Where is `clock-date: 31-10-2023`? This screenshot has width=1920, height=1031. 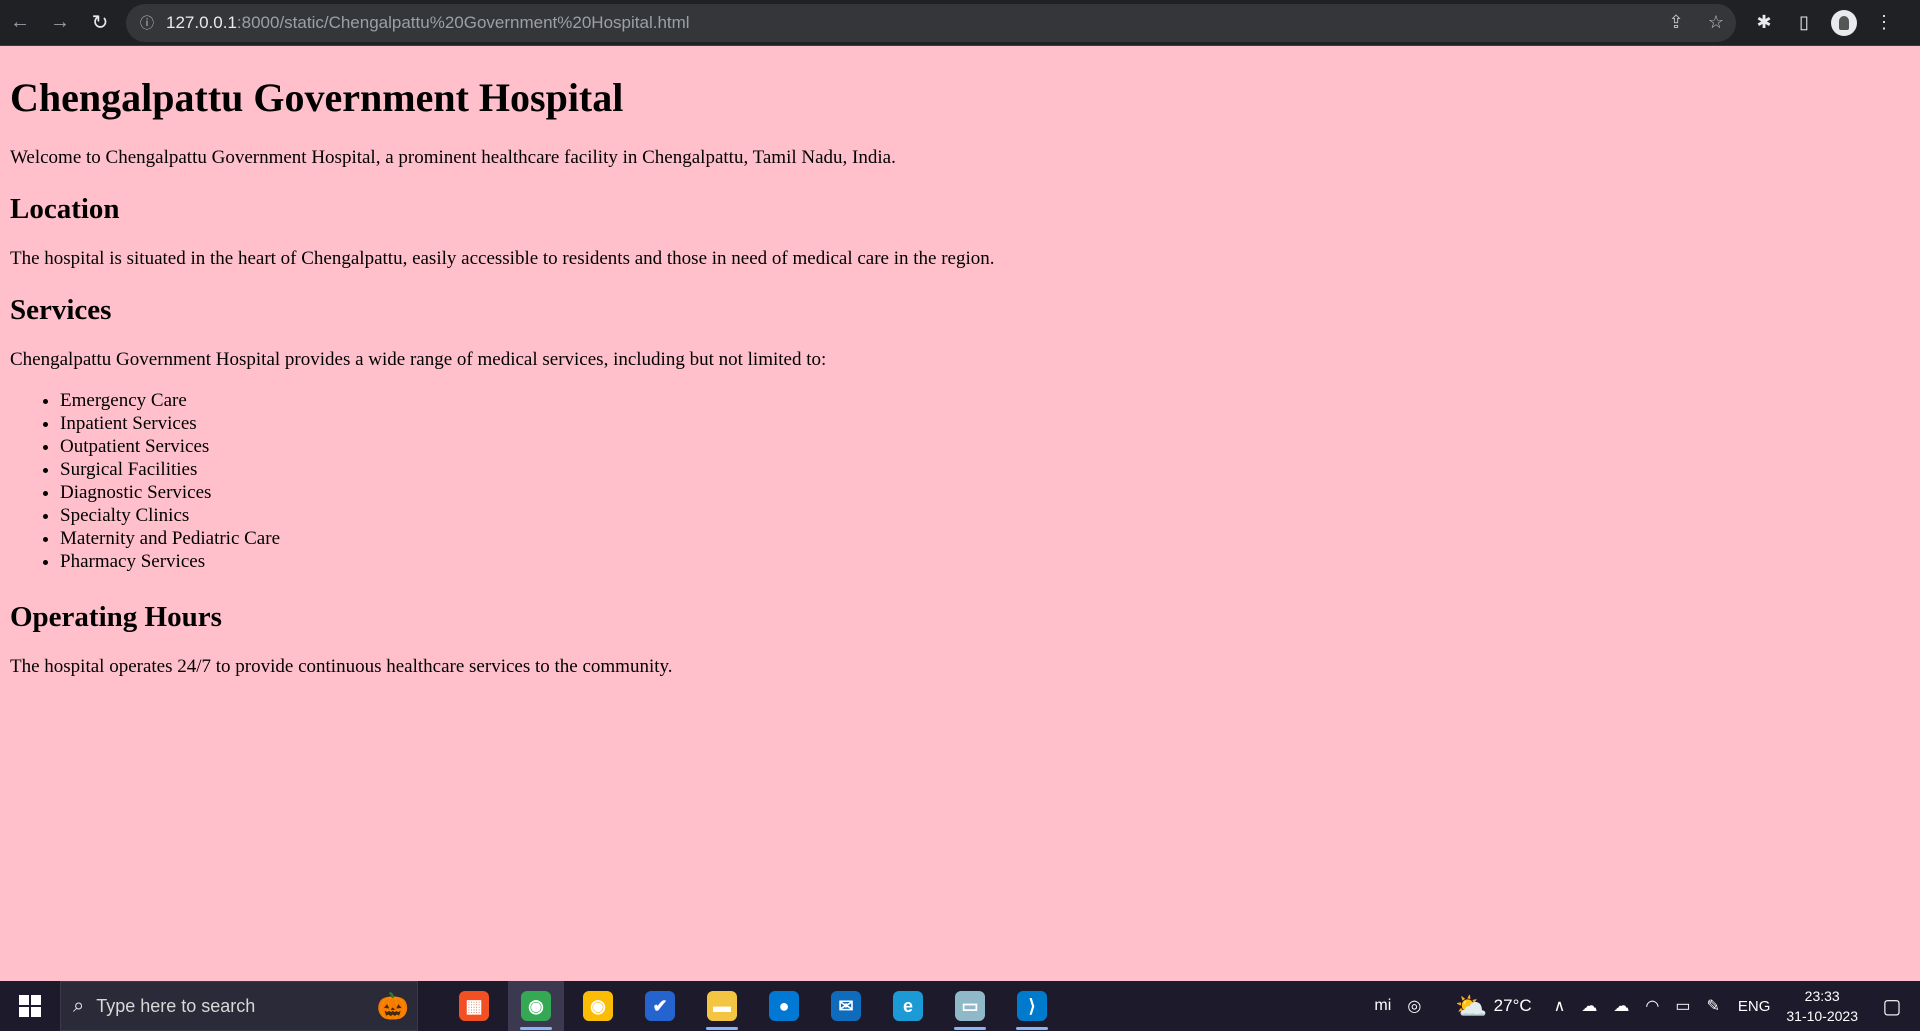
clock-date: 31-10-2023 is located at coordinates (1822, 1016).